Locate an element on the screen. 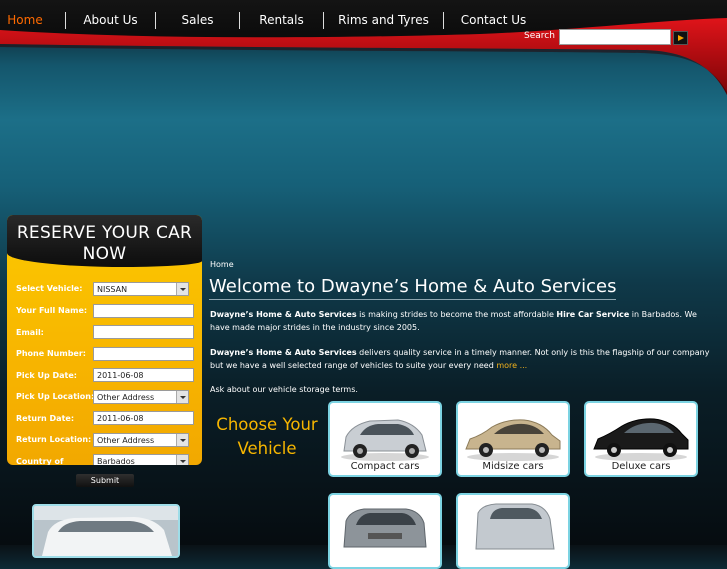  select-vehicle-dropdown: NISSAN is located at coordinates (141, 289).